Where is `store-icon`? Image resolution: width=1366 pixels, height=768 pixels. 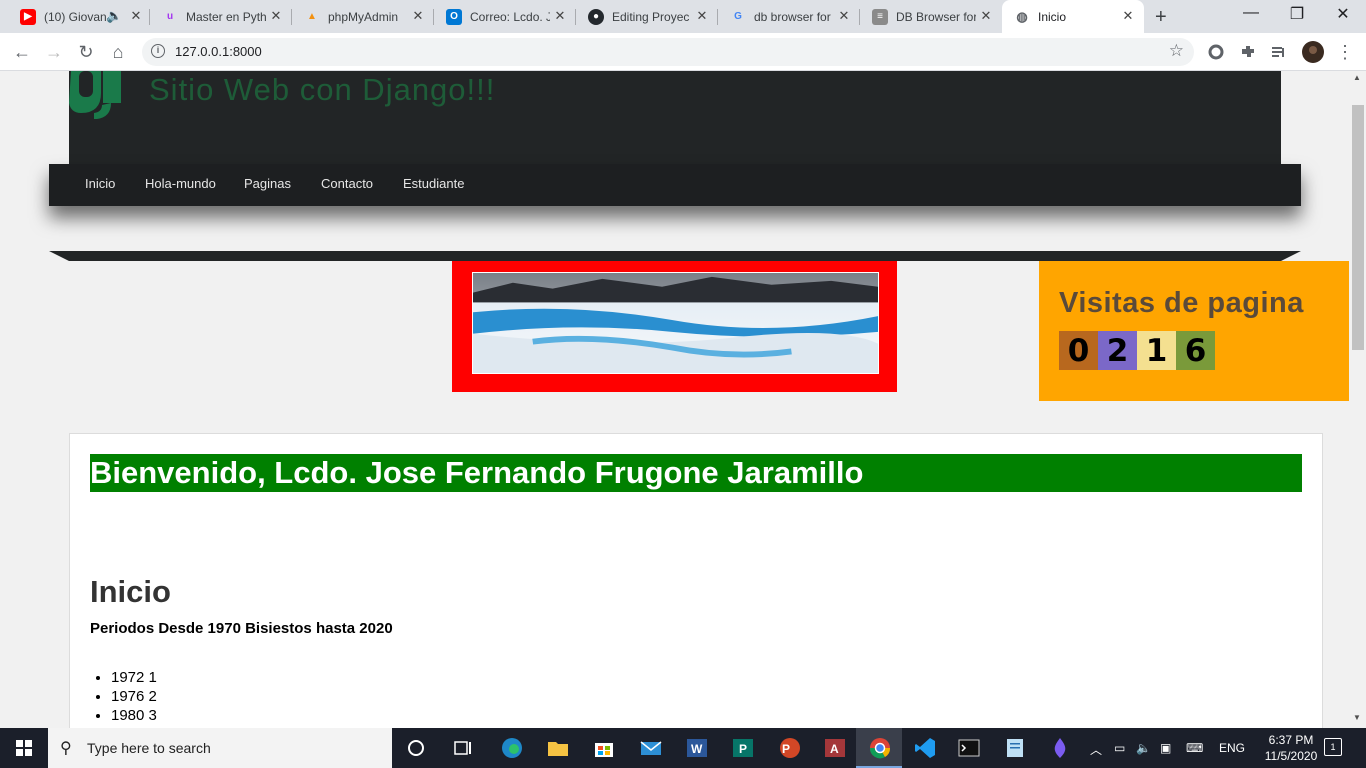 store-icon is located at coordinates (604, 748).